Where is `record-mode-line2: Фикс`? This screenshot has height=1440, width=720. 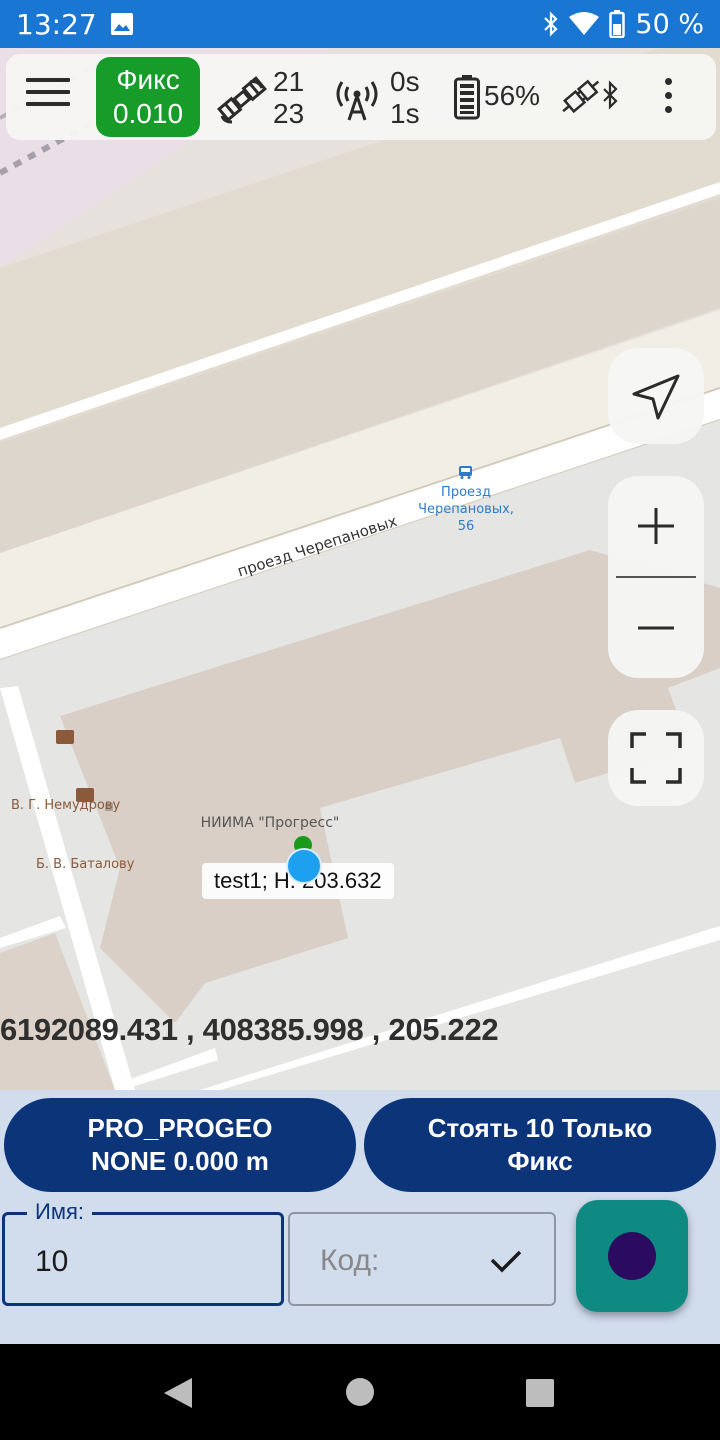 record-mode-line2: Фикс is located at coordinates (540, 1161).